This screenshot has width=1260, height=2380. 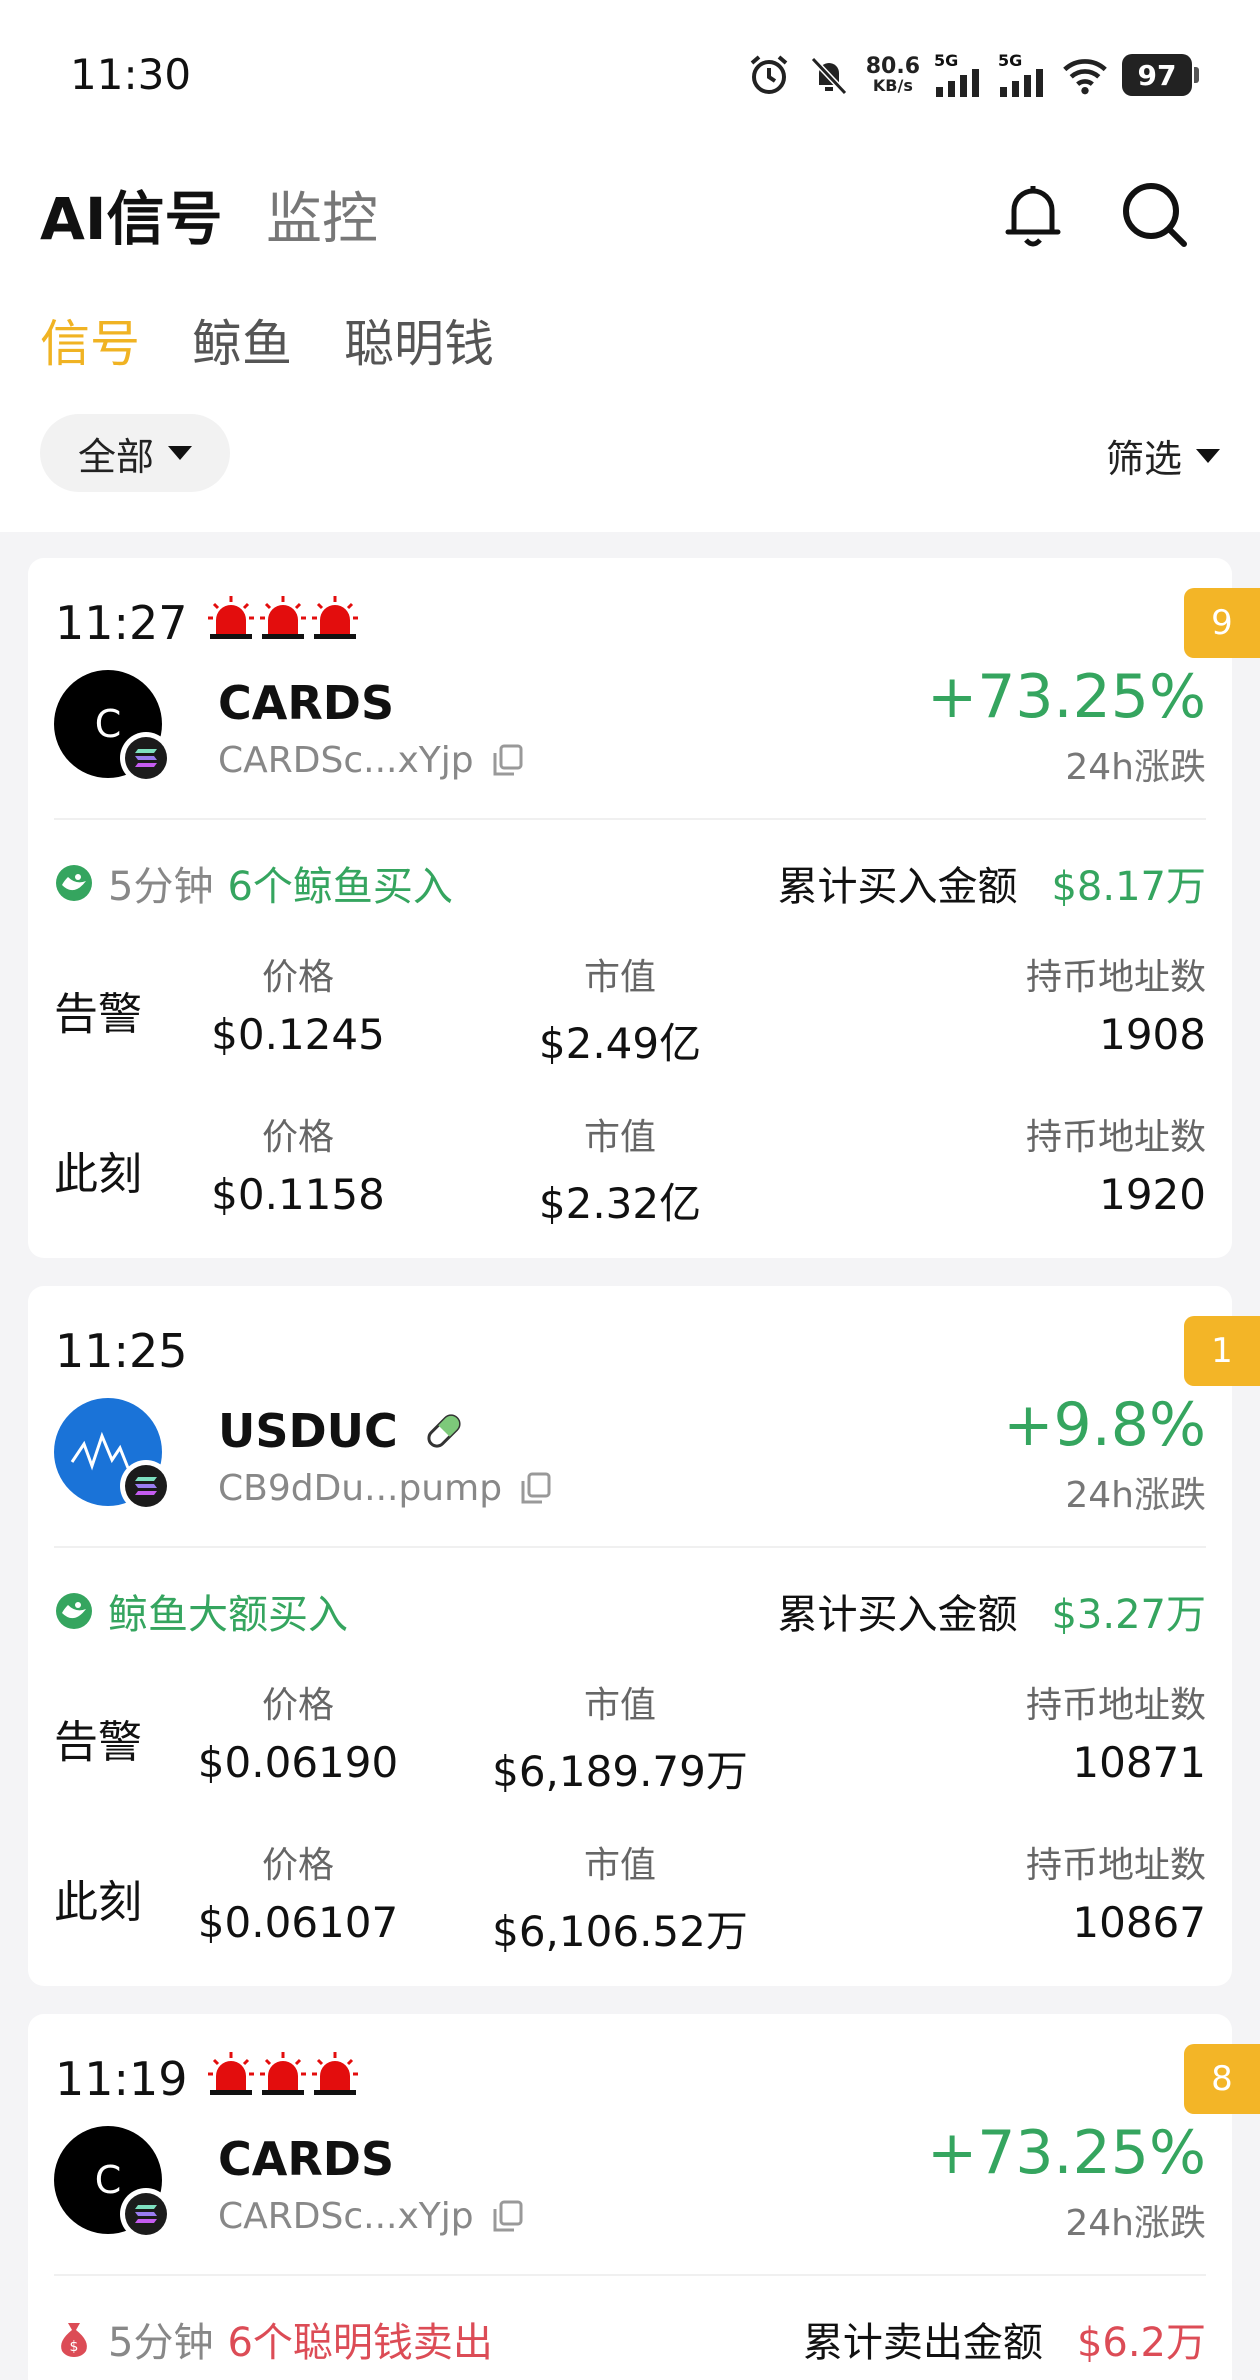 What do you see at coordinates (630, 454) in the screenshot?
I see `filter-row: 全部 筛选` at bounding box center [630, 454].